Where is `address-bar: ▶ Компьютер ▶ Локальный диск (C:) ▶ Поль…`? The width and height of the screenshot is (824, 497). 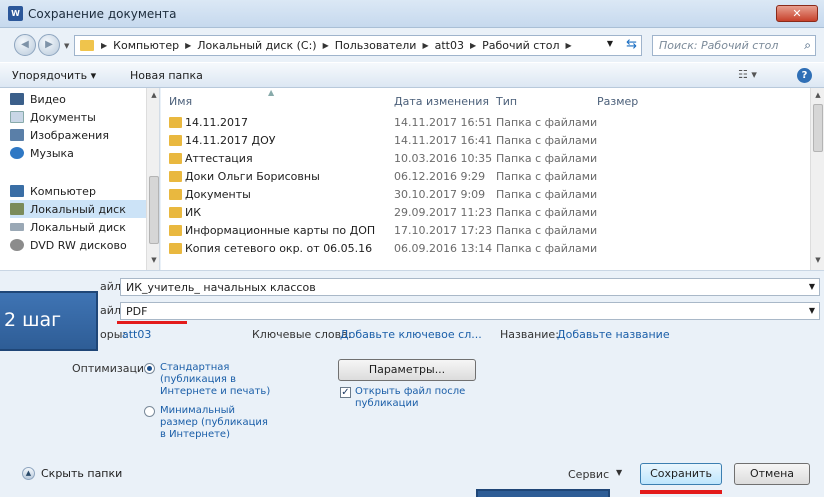 address-bar: ▶ Компьютер ▶ Локальный диск (C:) ▶ Поль… is located at coordinates (358, 45).